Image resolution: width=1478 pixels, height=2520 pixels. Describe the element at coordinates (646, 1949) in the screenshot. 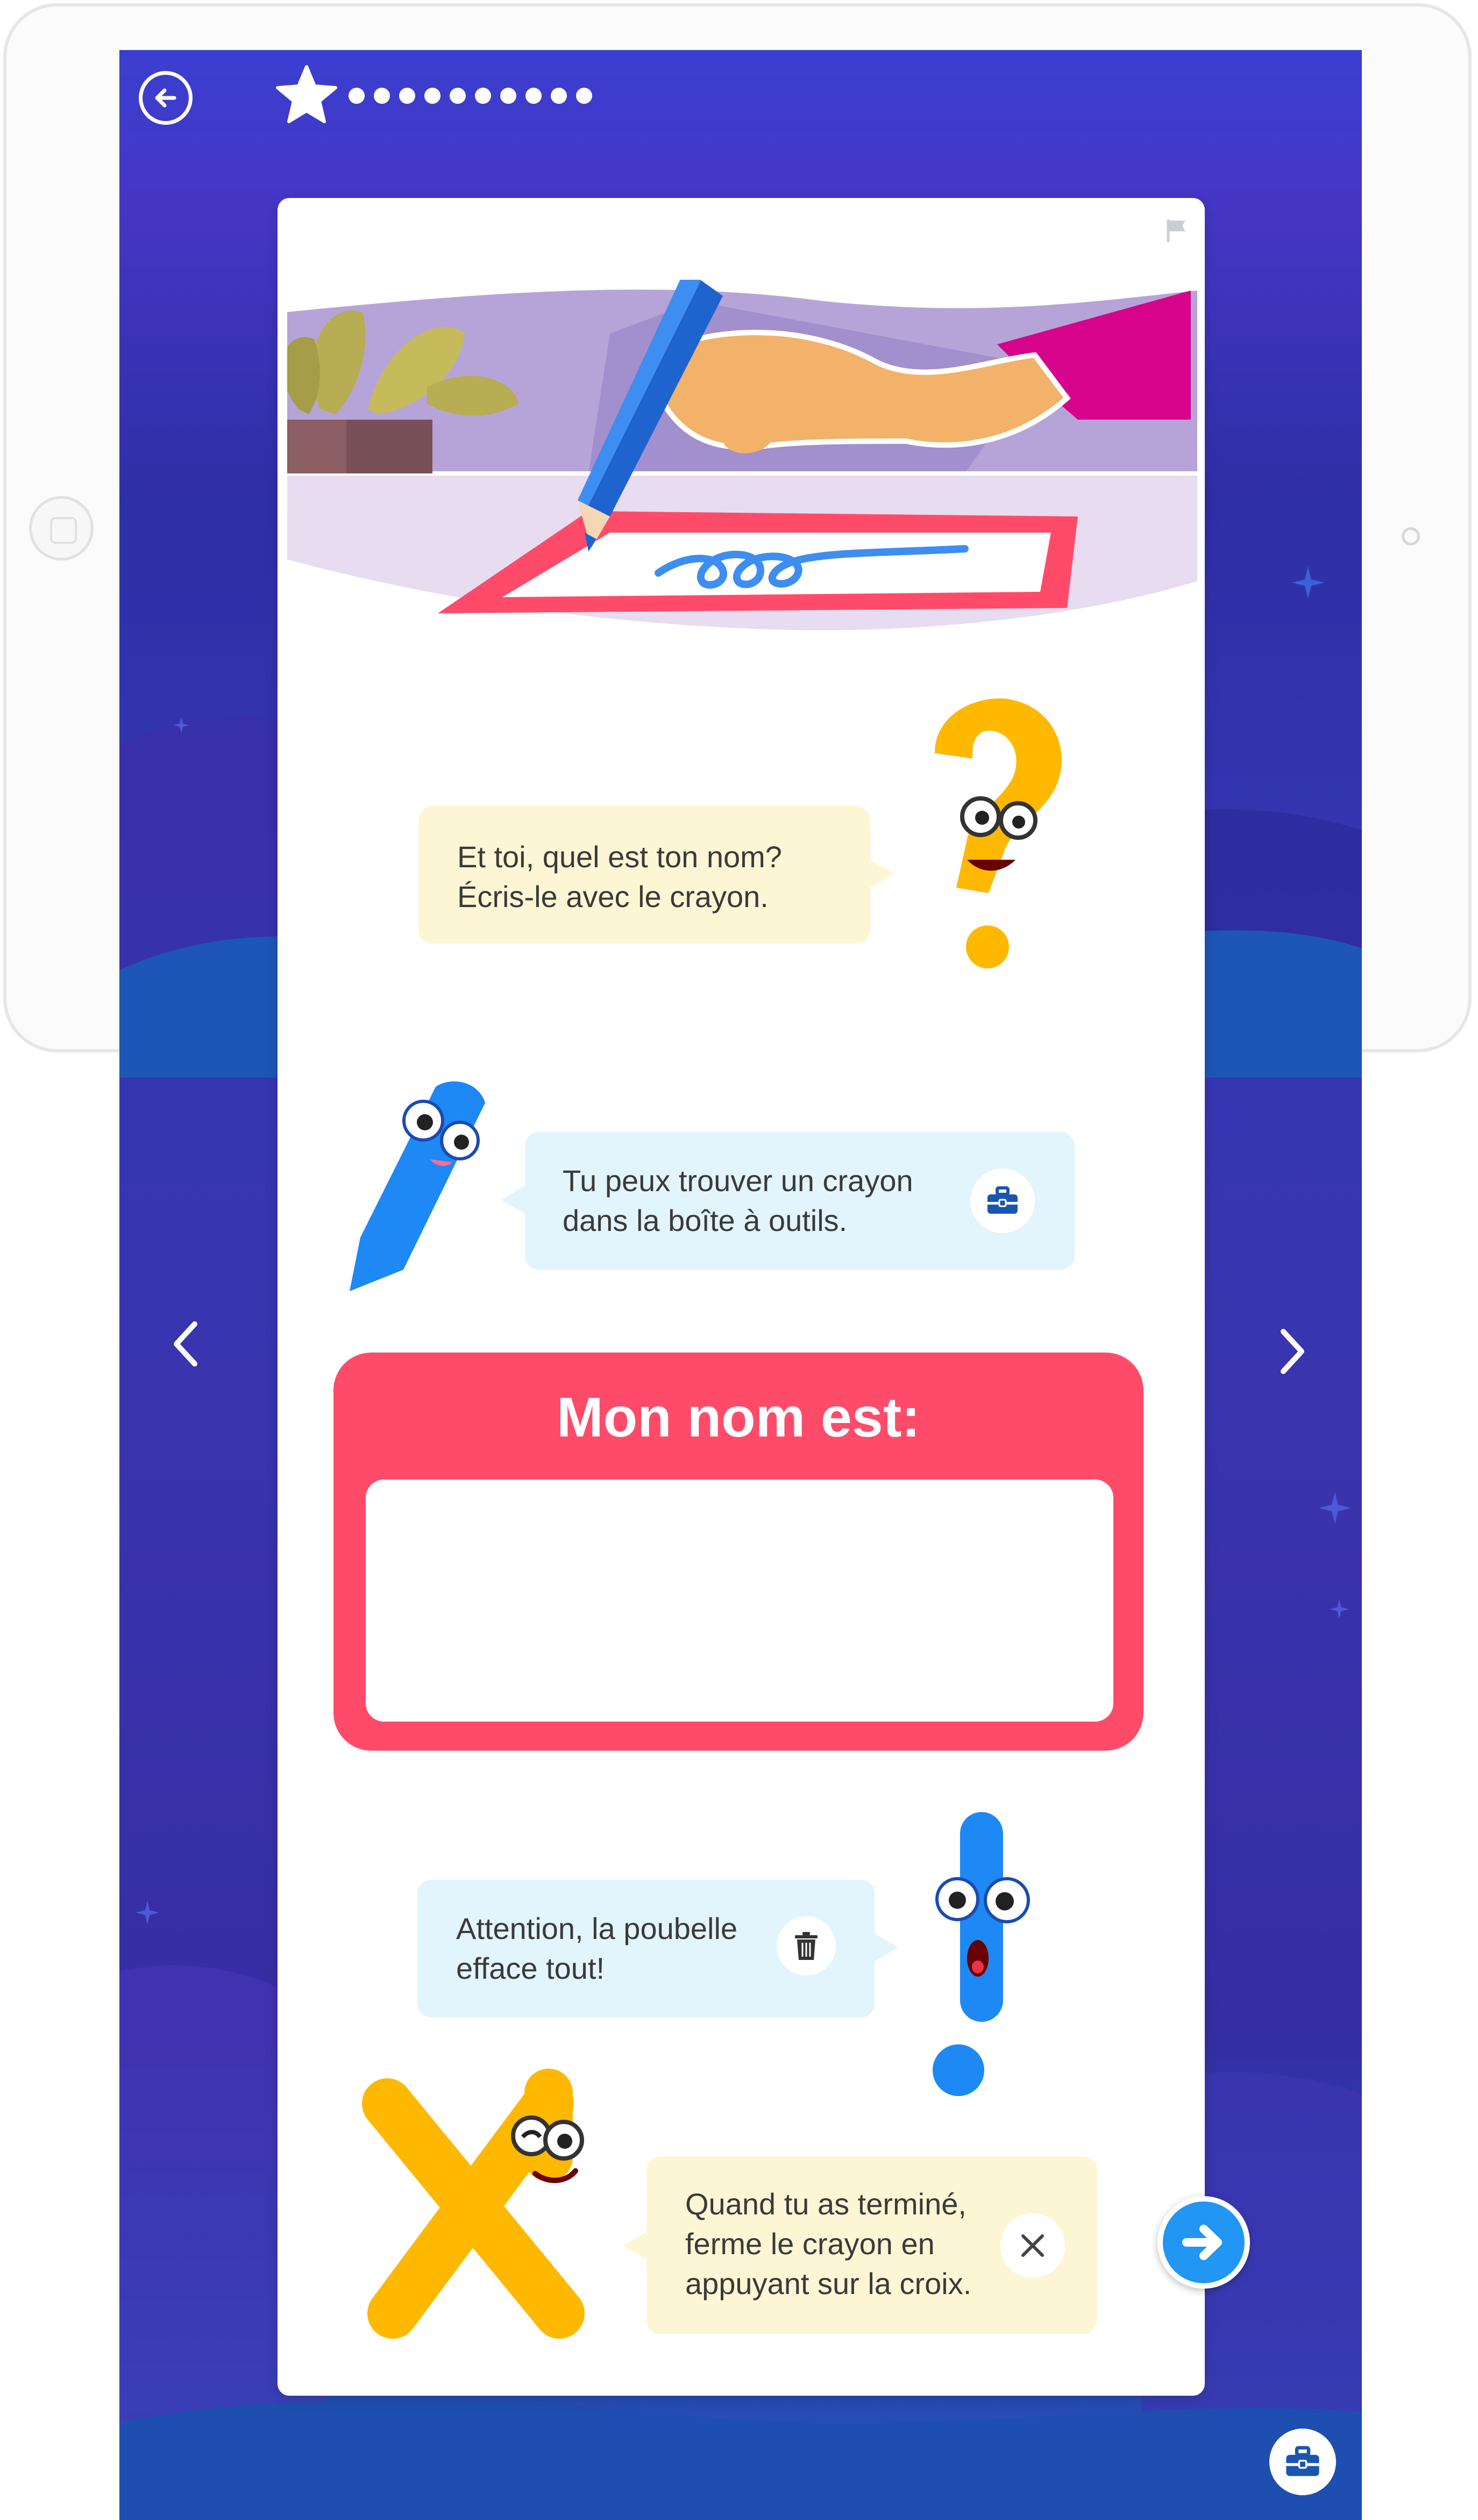

I see `trash-warning-bubble: Attention, la poubelle efface tout!` at that location.